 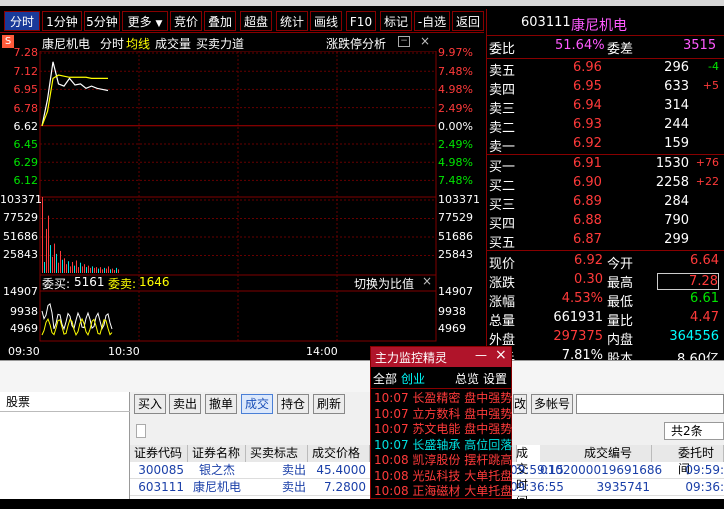 I want to click on ask-row: 卖二 6.93 244, so click(x=605, y=126).